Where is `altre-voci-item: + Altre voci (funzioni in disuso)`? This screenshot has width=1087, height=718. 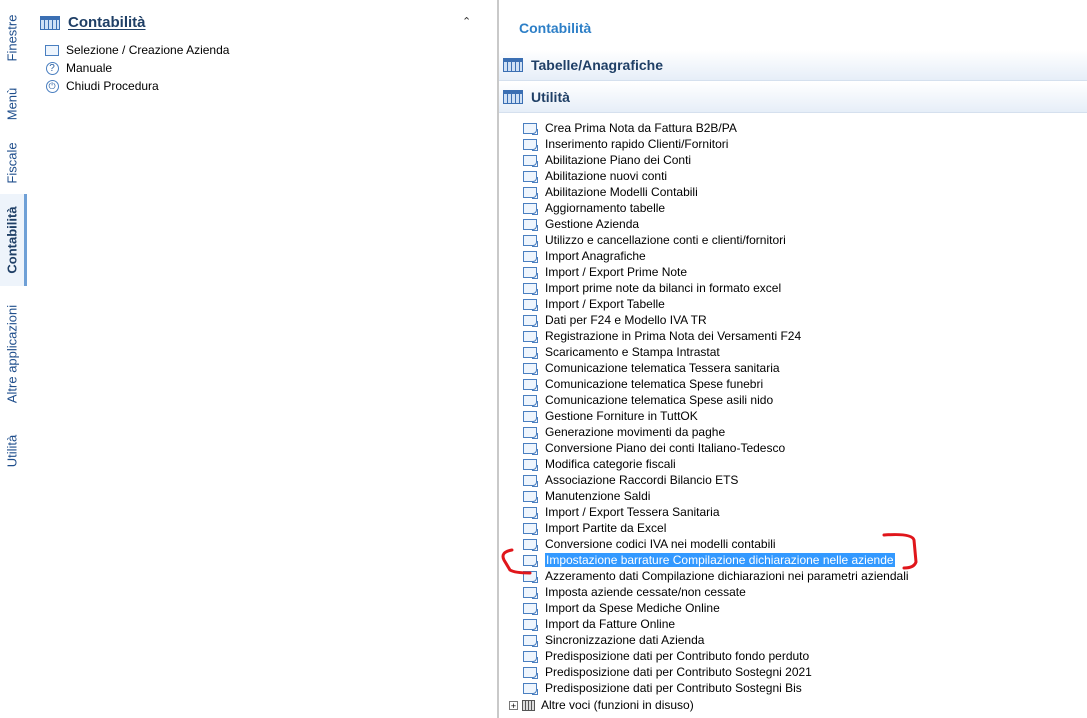
altre-voci-item: + Altre voci (funzioni in disuso) is located at coordinates (601, 705).